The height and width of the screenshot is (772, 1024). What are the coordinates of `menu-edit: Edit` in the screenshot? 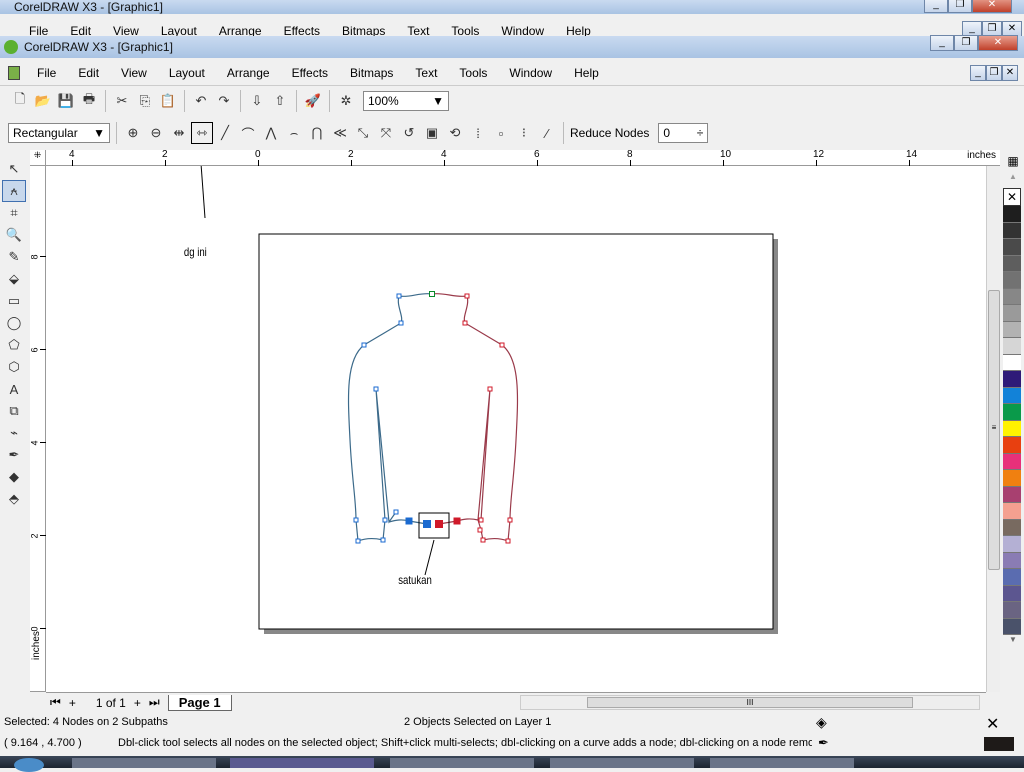 It's located at (88, 73).